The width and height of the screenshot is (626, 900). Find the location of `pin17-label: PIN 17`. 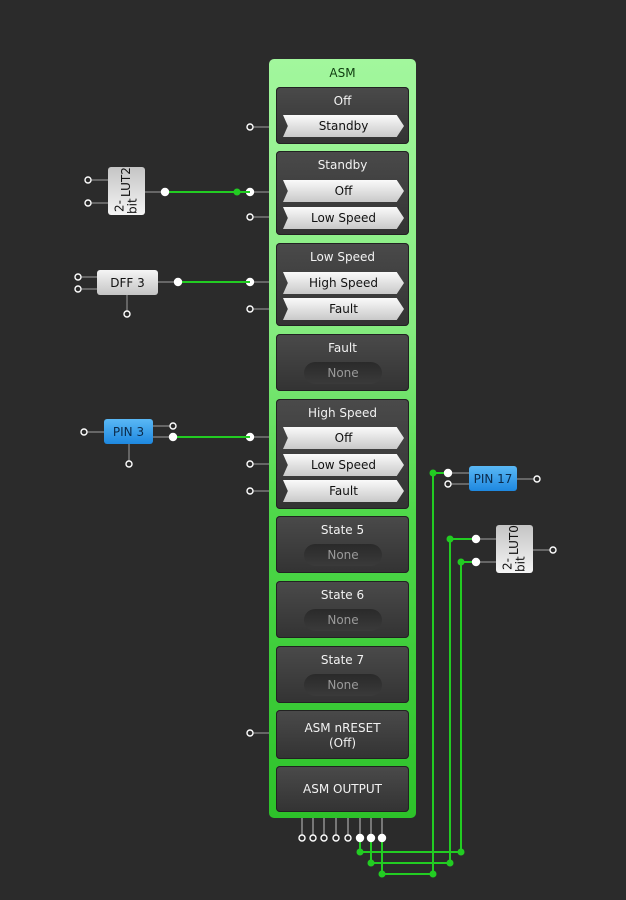

pin17-label: PIN 17 is located at coordinates (493, 478).